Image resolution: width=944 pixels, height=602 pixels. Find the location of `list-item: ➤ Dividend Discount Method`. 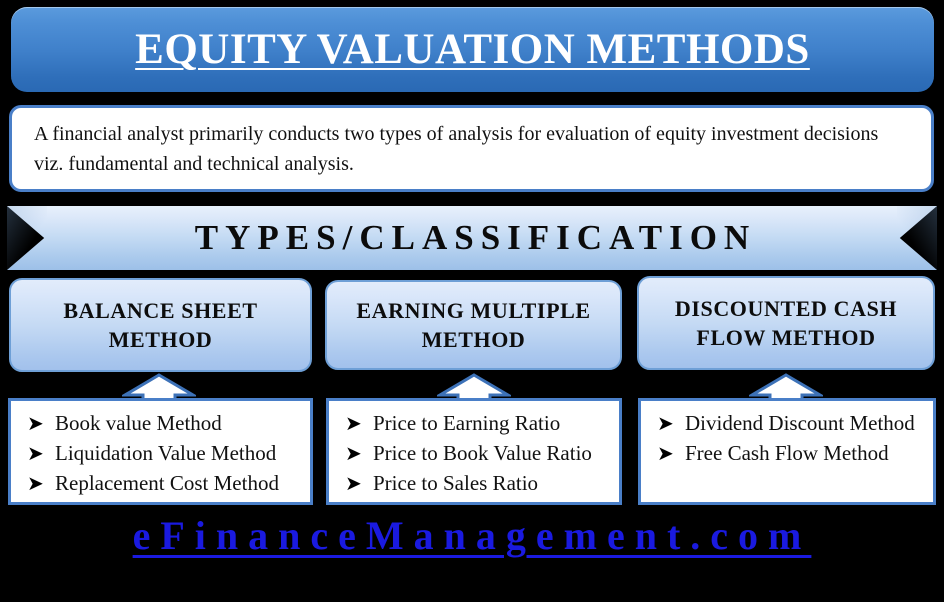

list-item: ➤ Dividend Discount Method is located at coordinates (789, 423).